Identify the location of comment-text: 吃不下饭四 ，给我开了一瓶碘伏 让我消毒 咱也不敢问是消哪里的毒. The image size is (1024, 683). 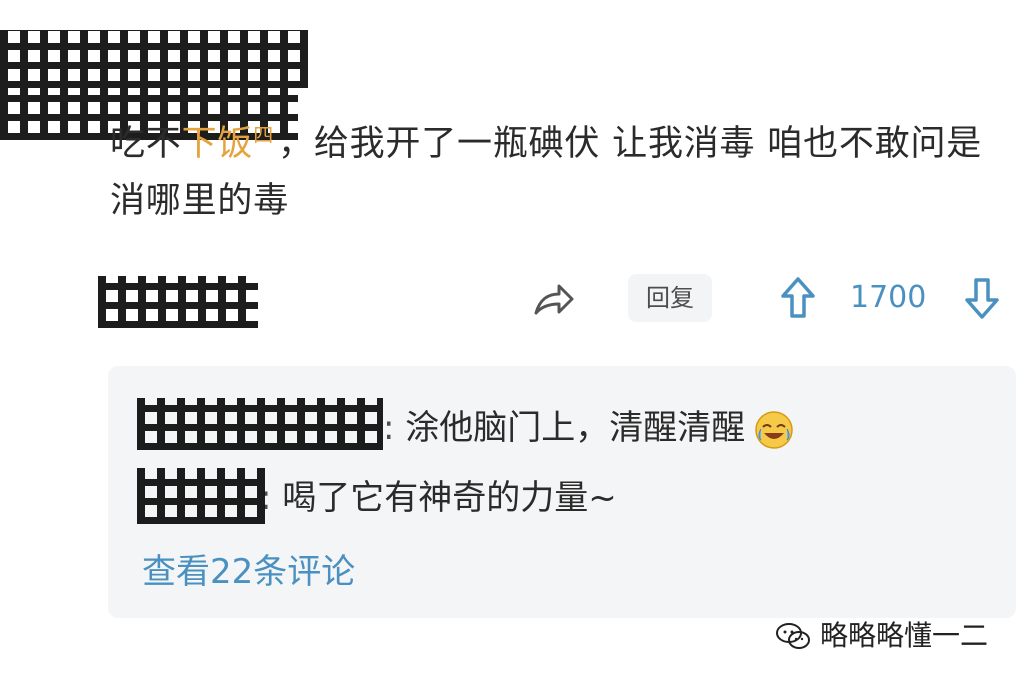
(550, 173).